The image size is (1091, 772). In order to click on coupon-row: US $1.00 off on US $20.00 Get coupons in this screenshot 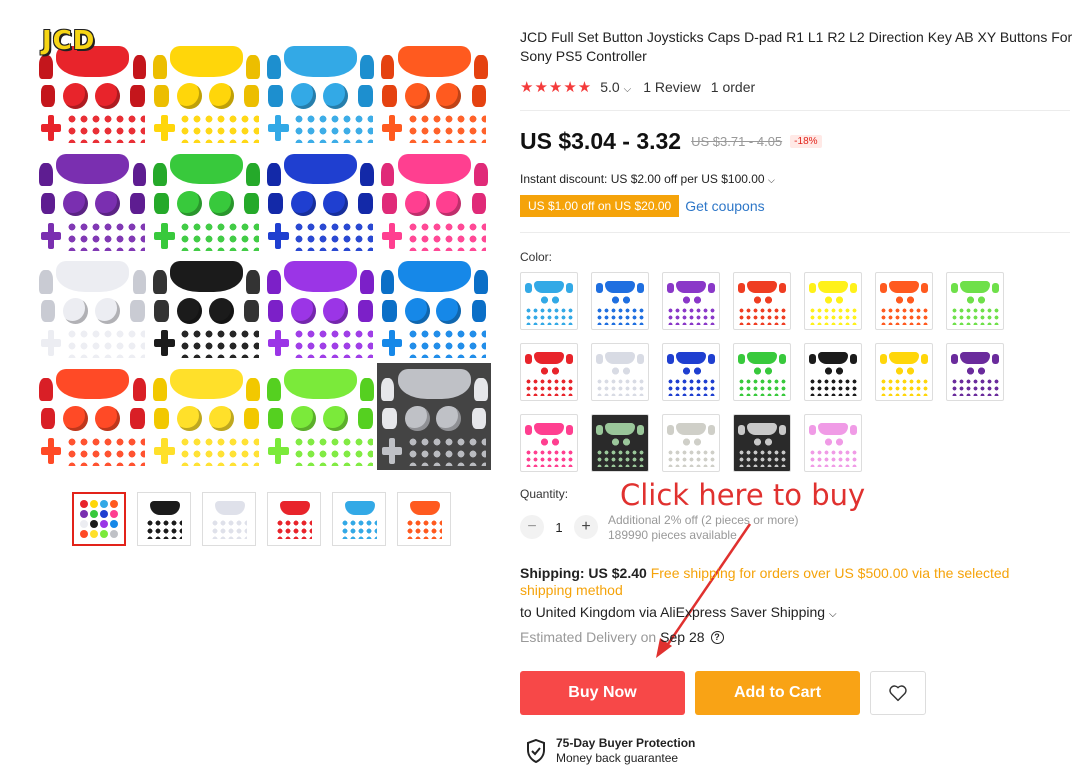, I will do `click(642, 206)`.